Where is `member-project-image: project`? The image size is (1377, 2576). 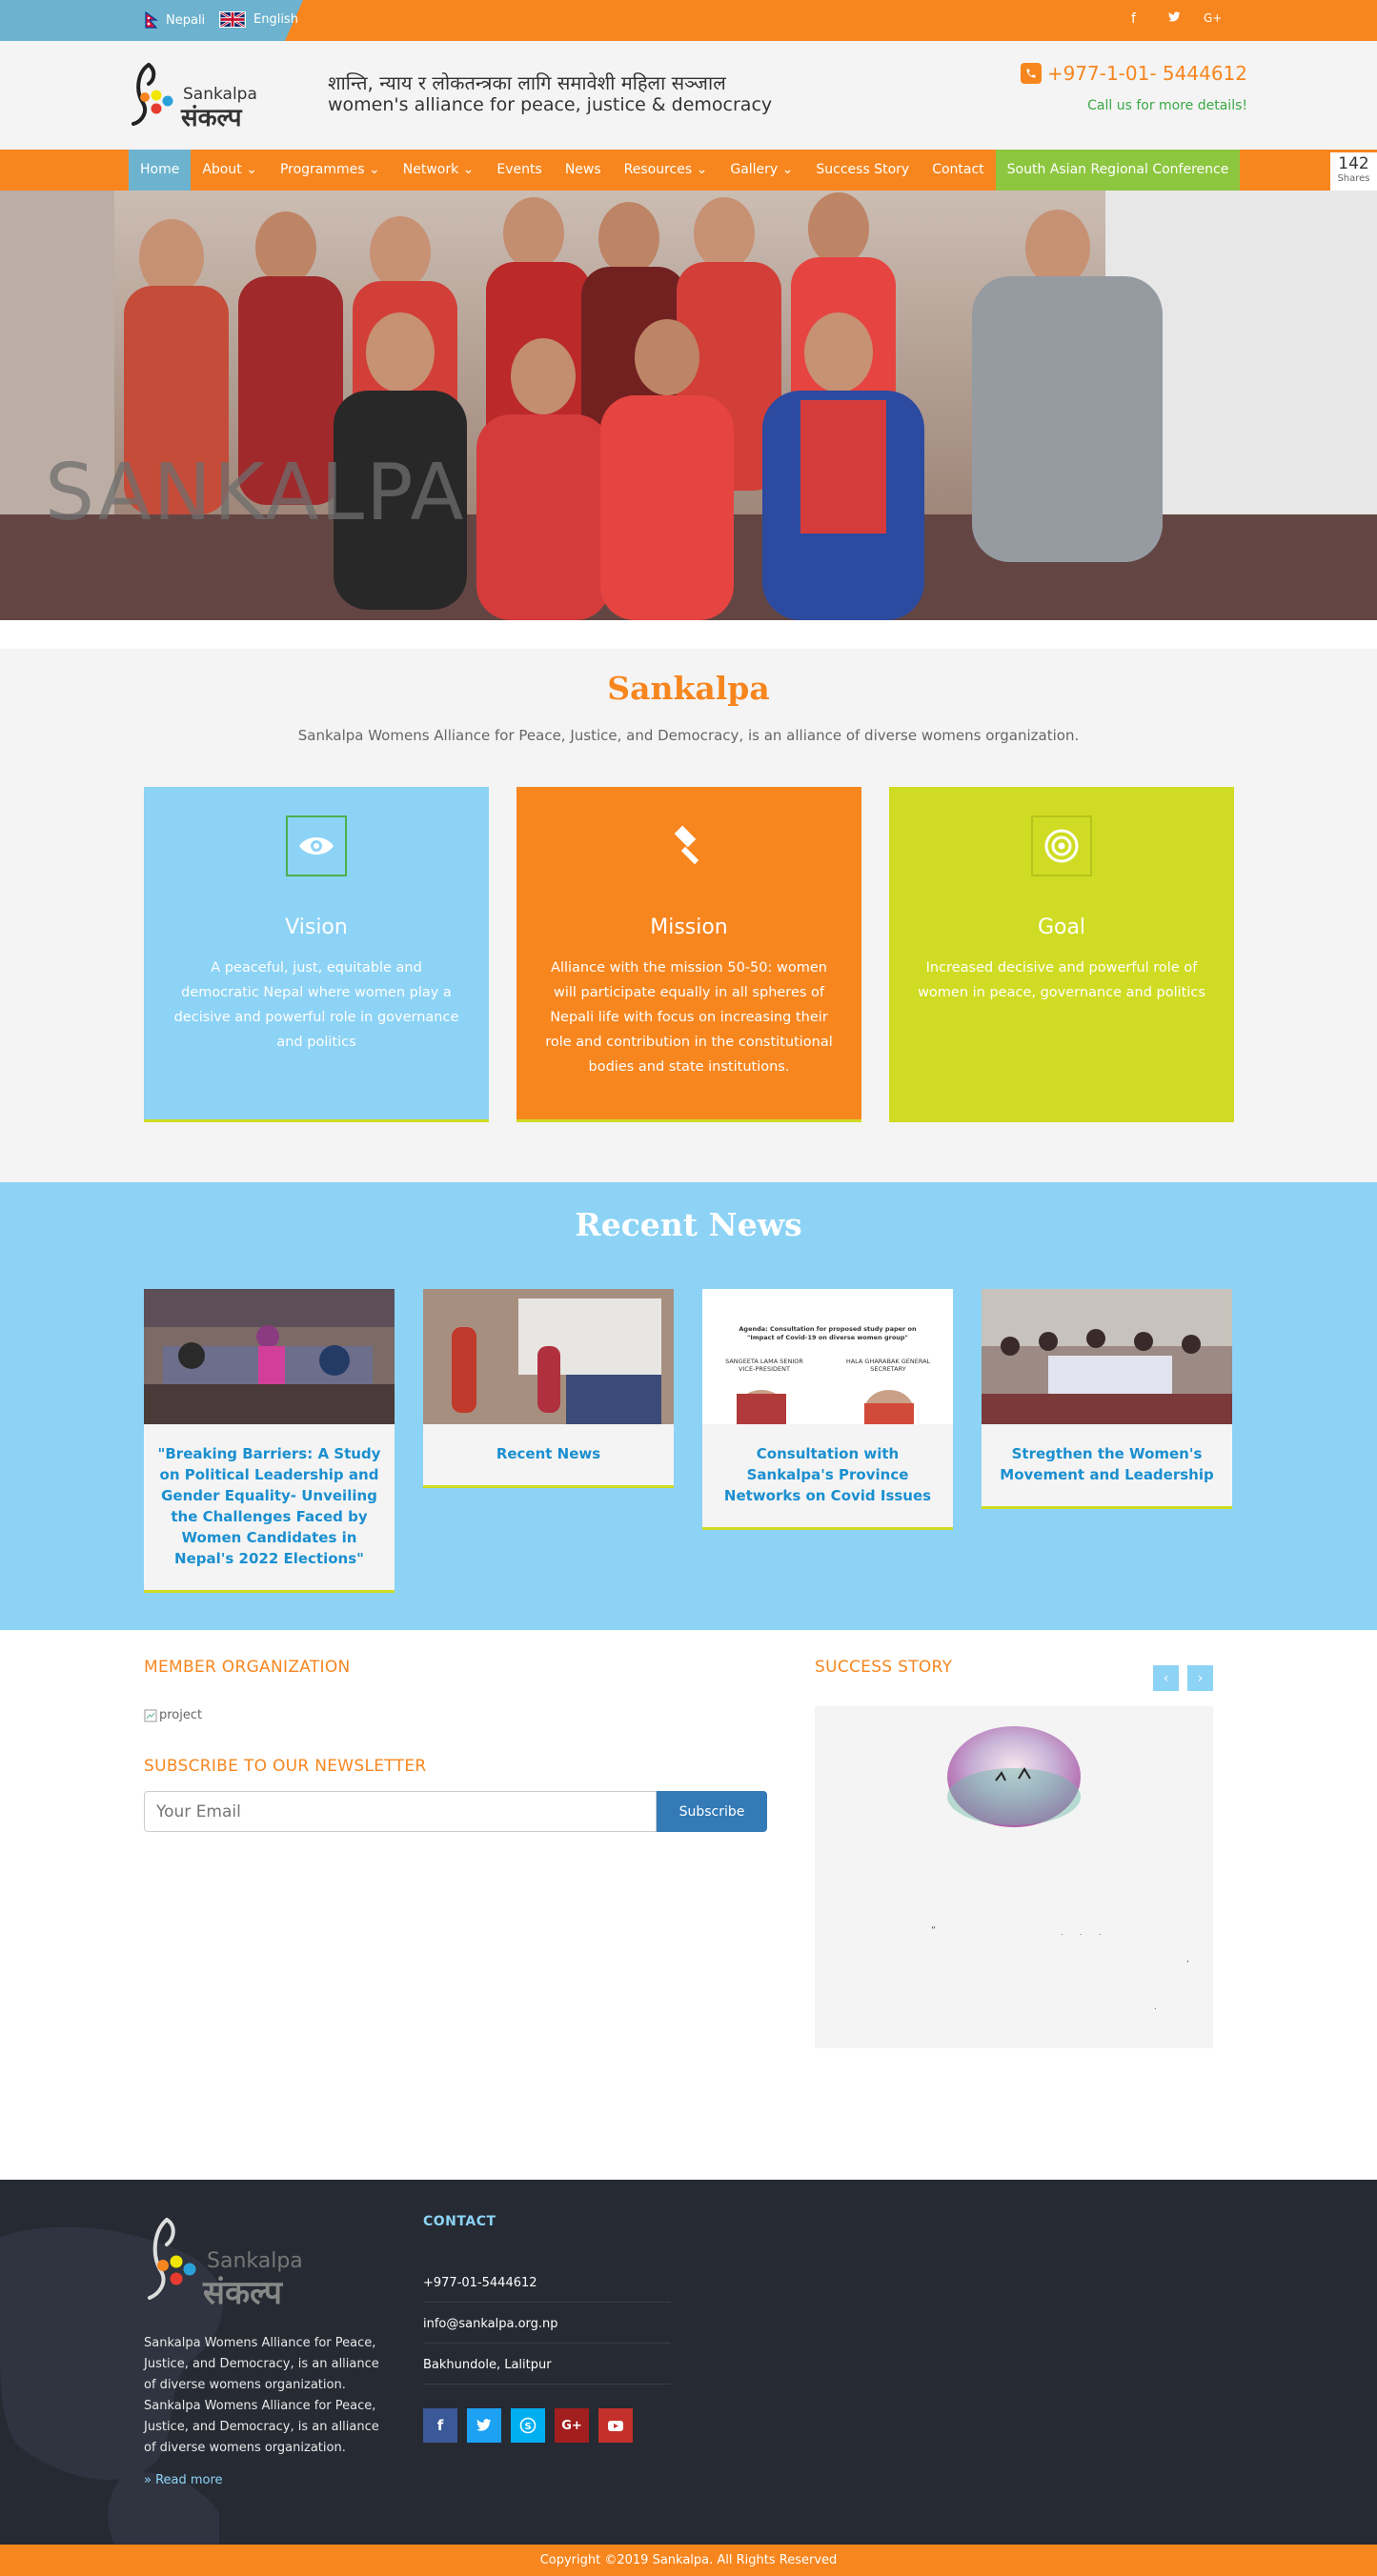 member-project-image: project is located at coordinates (173, 1715).